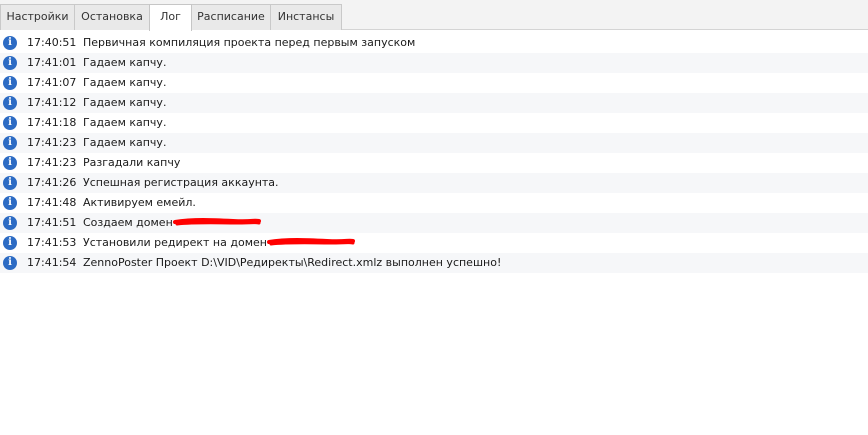 The height and width of the screenshot is (435, 868). I want to click on log-entry: i 17:41:12 Гадаем капчу., so click(434, 103).